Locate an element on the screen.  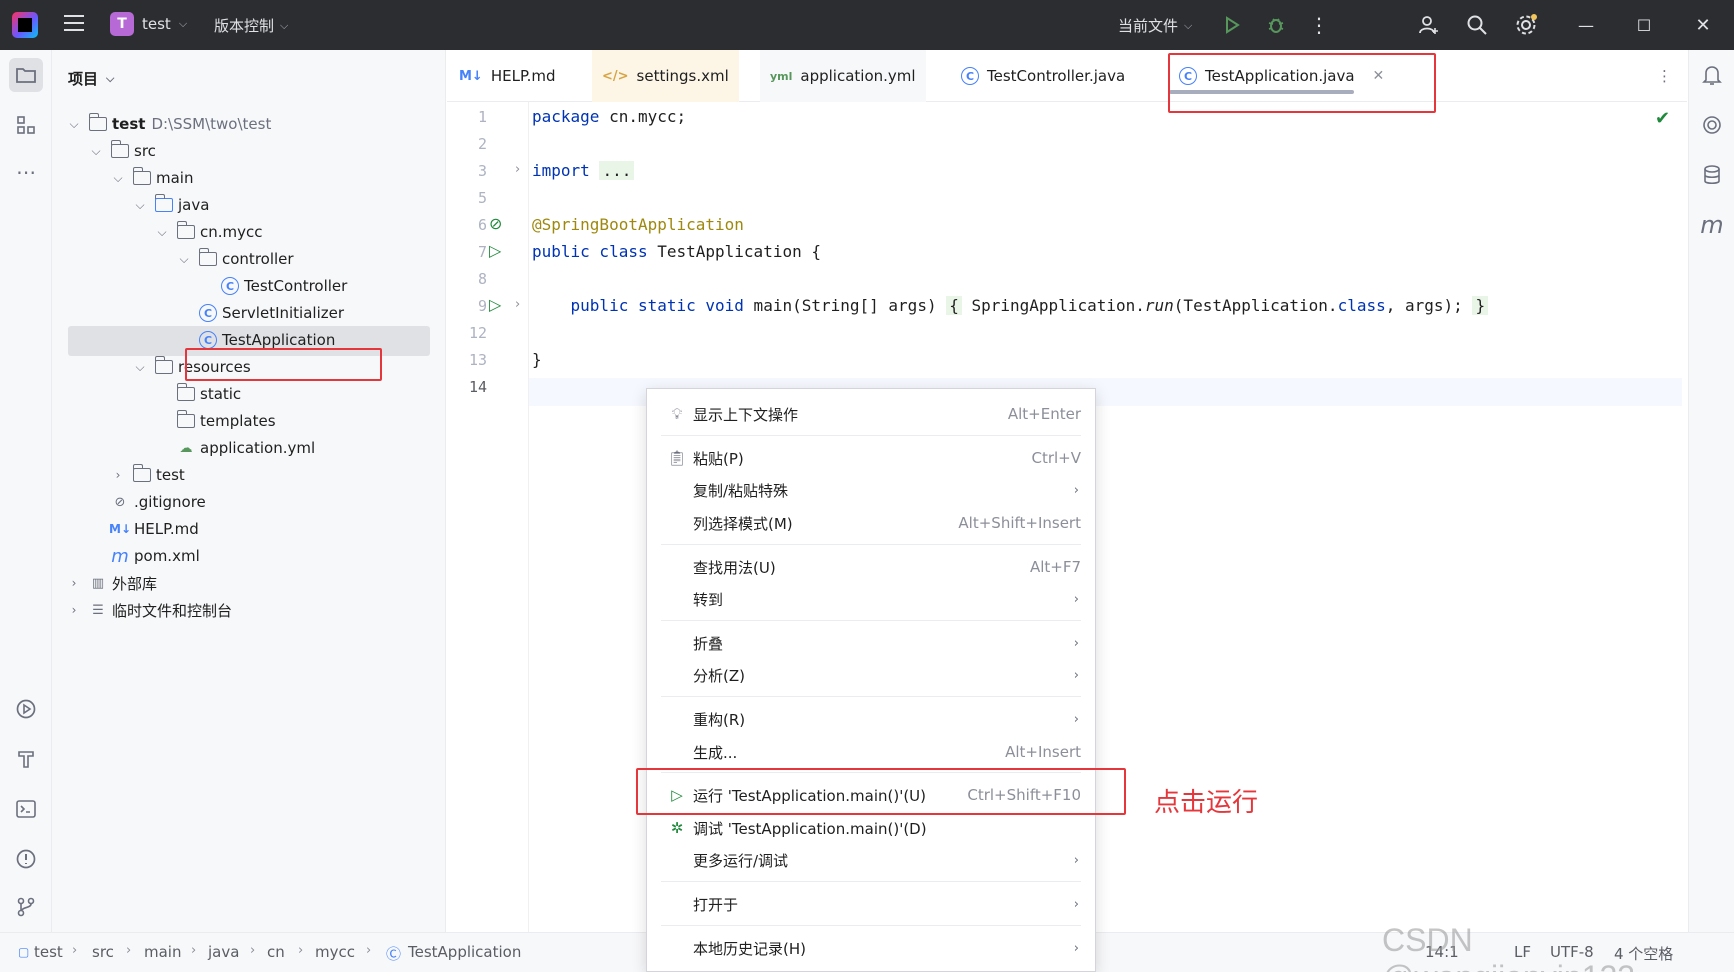
tree-item-testapplication: C TestApplication is located at coordinates (249, 341).